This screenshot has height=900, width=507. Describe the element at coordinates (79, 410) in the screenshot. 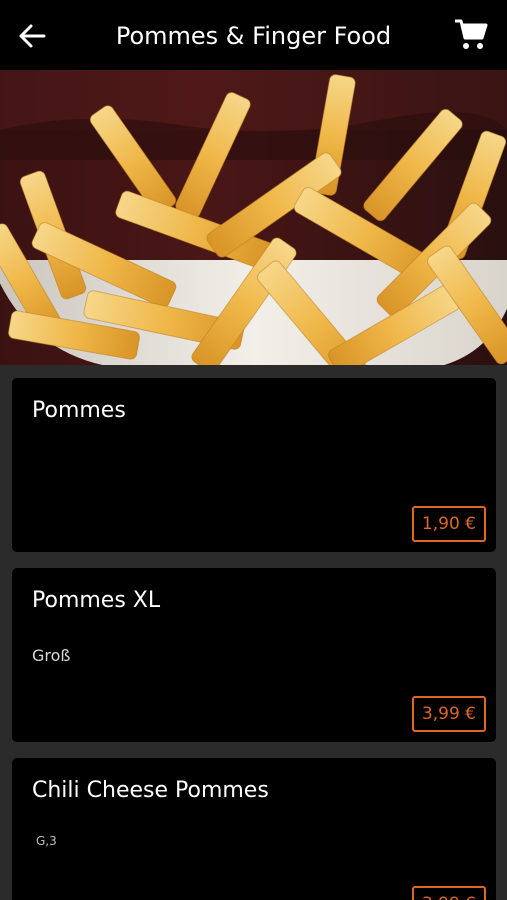

I see `item-name: Pommes` at that location.